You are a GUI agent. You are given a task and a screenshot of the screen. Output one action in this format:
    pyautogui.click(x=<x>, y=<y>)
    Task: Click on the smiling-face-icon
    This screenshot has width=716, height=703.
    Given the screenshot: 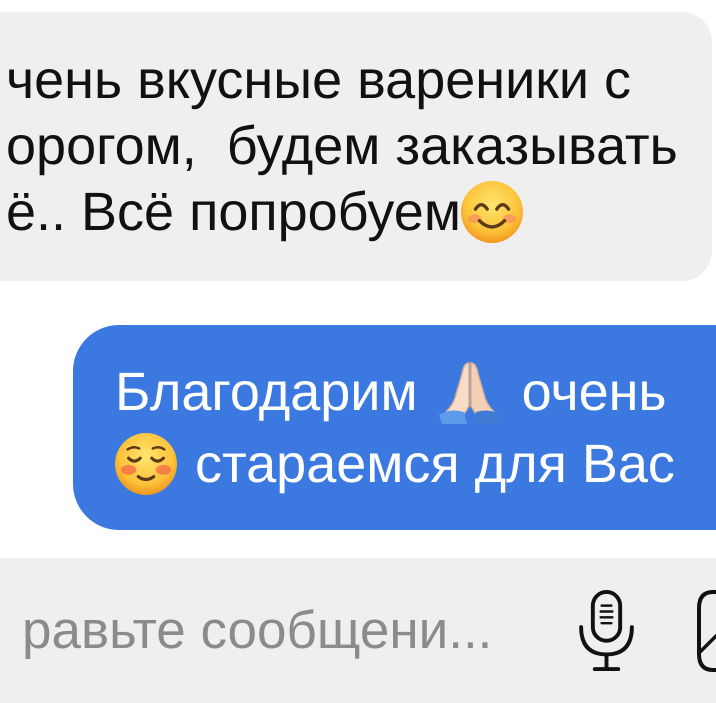 What is the action you would take?
    pyautogui.click(x=491, y=212)
    